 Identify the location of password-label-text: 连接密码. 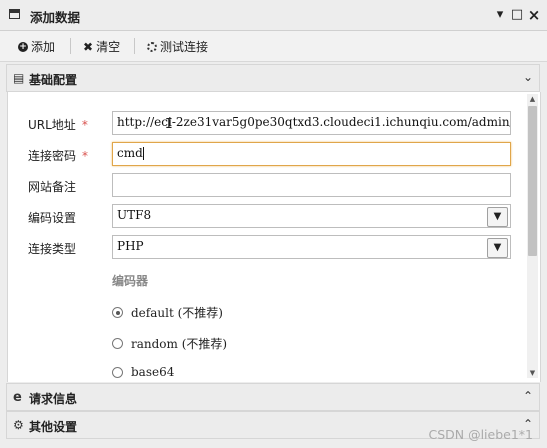
(52, 156).